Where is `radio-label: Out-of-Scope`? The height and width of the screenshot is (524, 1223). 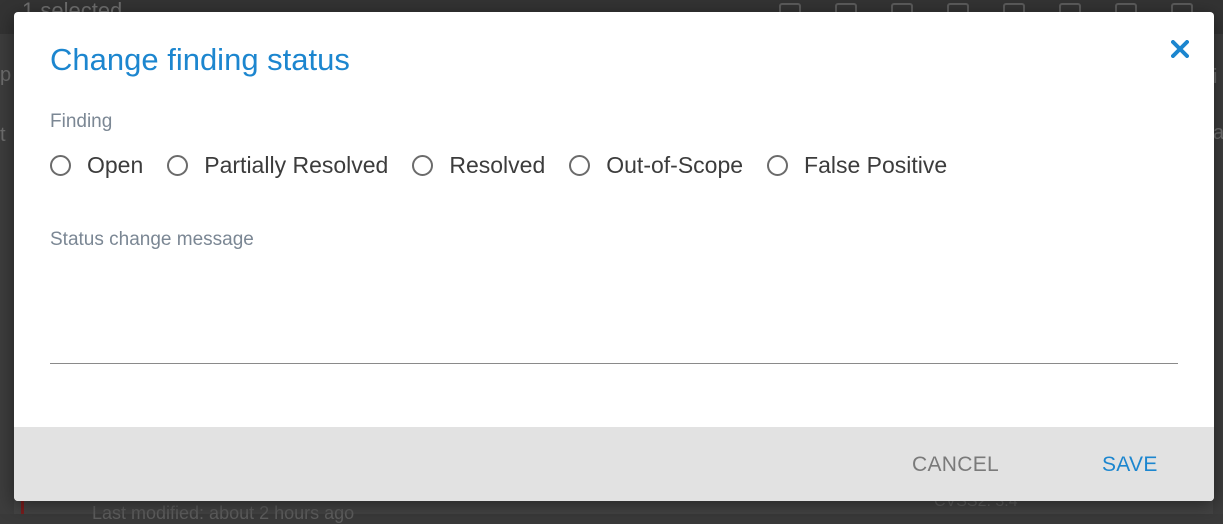
radio-label: Out-of-Scope is located at coordinates (675, 165).